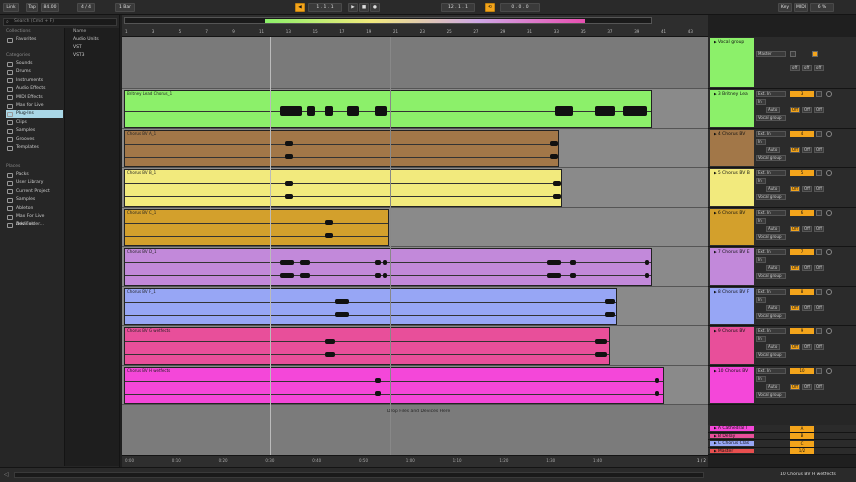 This screenshot has width=856, height=482. Describe the element at coordinates (802, 331) in the screenshot. I see `track-activator: 9` at that location.